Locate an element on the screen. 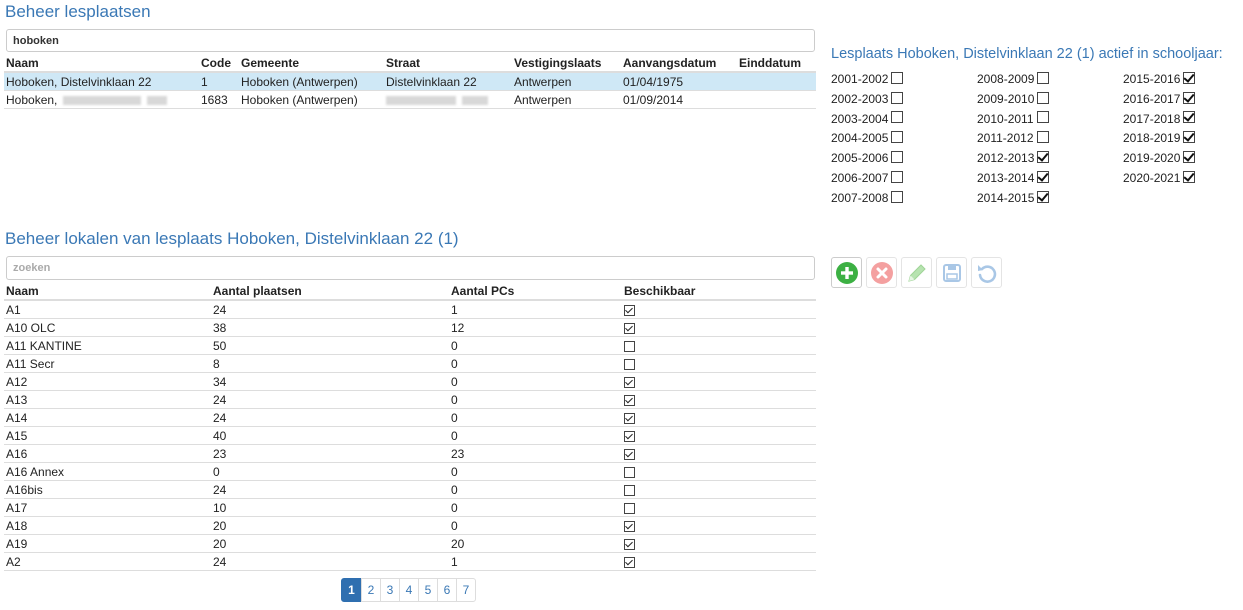  column-header: Beschikbaar is located at coordinates (719, 292).